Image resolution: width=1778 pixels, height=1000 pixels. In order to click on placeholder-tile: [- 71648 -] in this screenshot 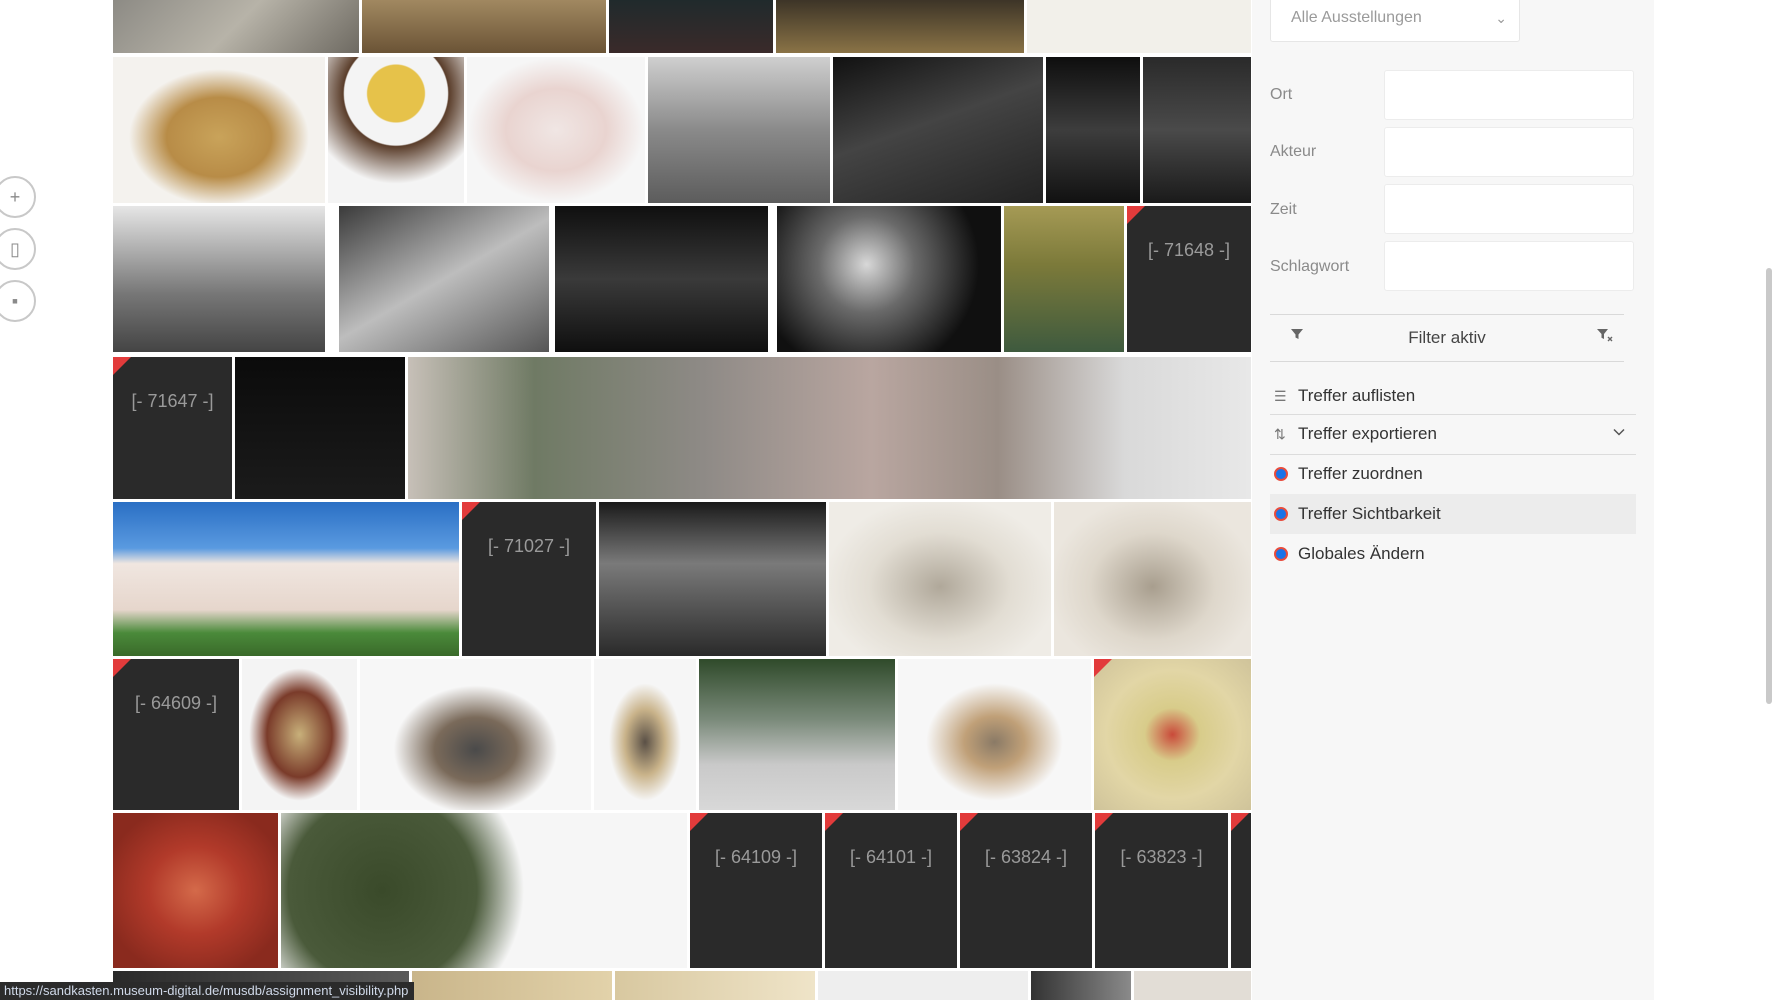, I will do `click(1189, 279)`.